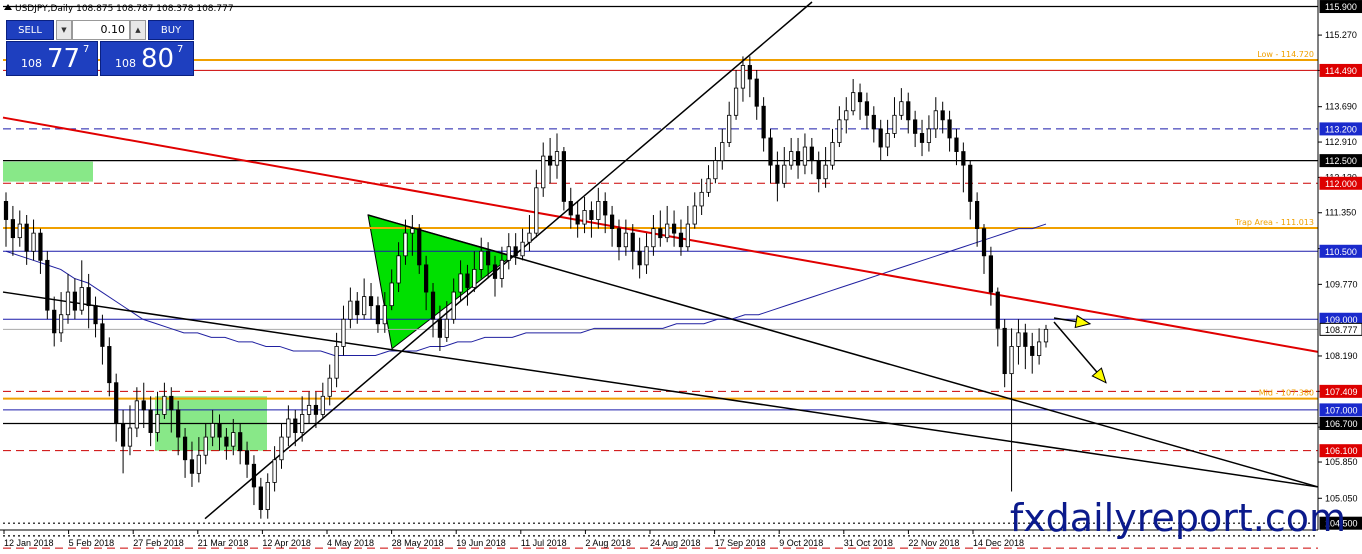 The width and height of the screenshot is (1362, 554). I want to click on time-tick-label: 9 Oct 2018, so click(801, 543).